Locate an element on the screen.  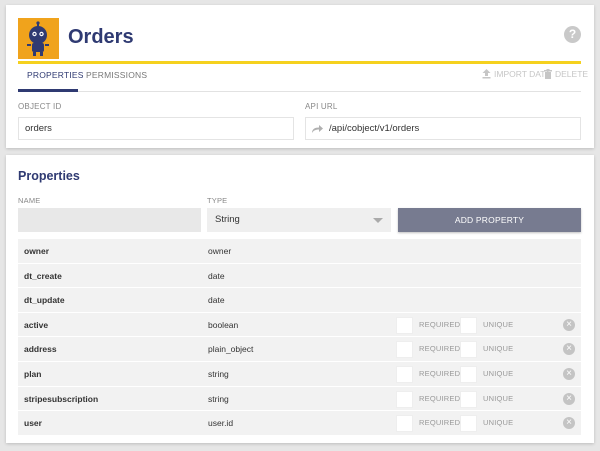
property-type: owner is located at coordinates (220, 251).